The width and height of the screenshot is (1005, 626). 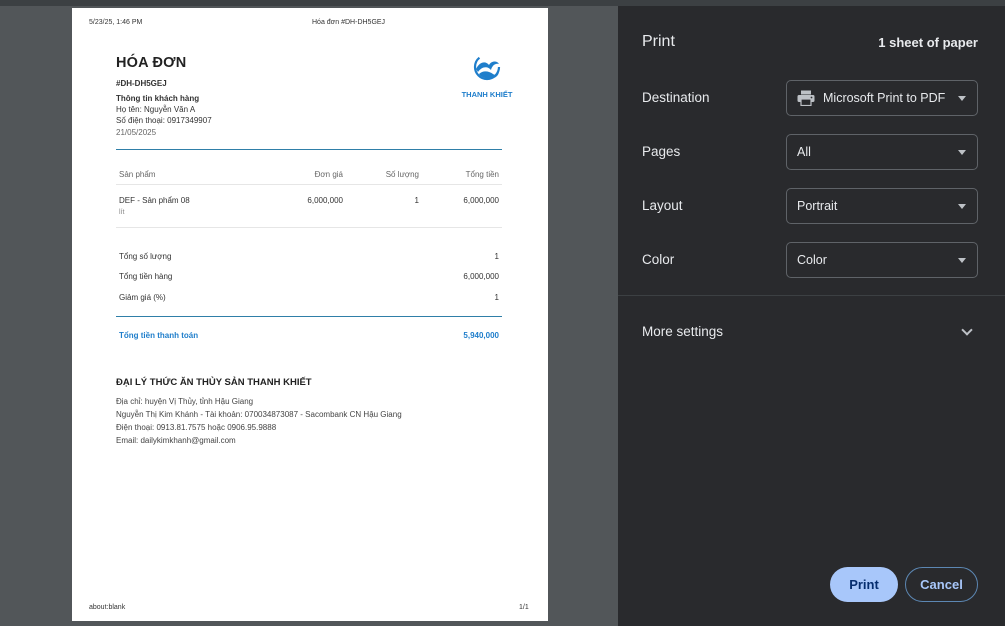 I want to click on header-divider, so click(x=309, y=149).